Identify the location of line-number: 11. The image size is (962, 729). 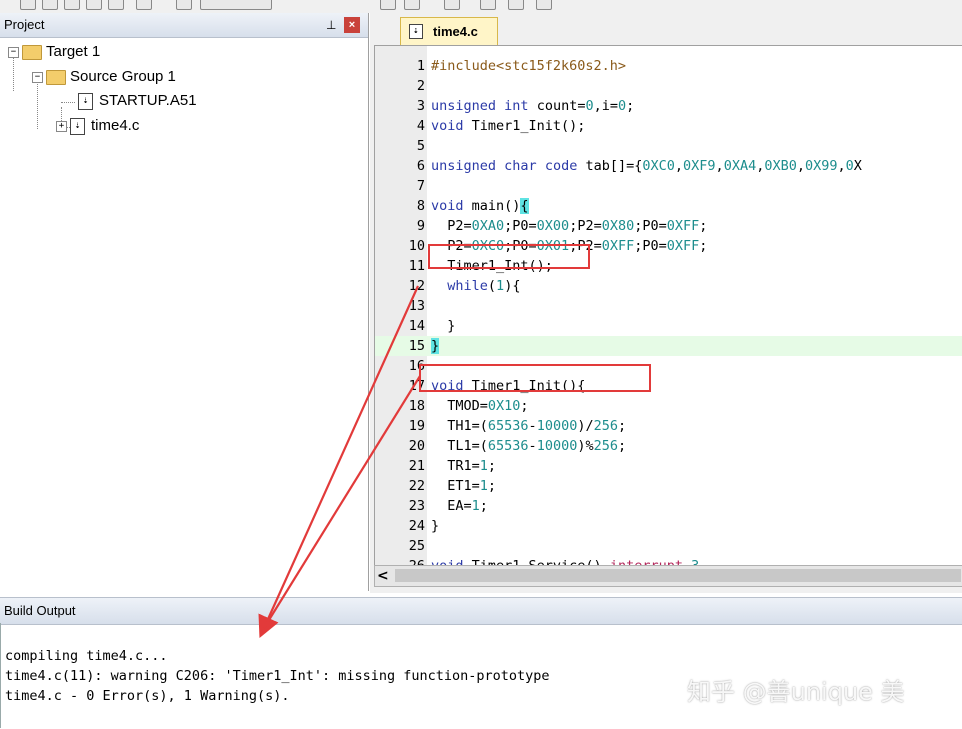
(416, 266).